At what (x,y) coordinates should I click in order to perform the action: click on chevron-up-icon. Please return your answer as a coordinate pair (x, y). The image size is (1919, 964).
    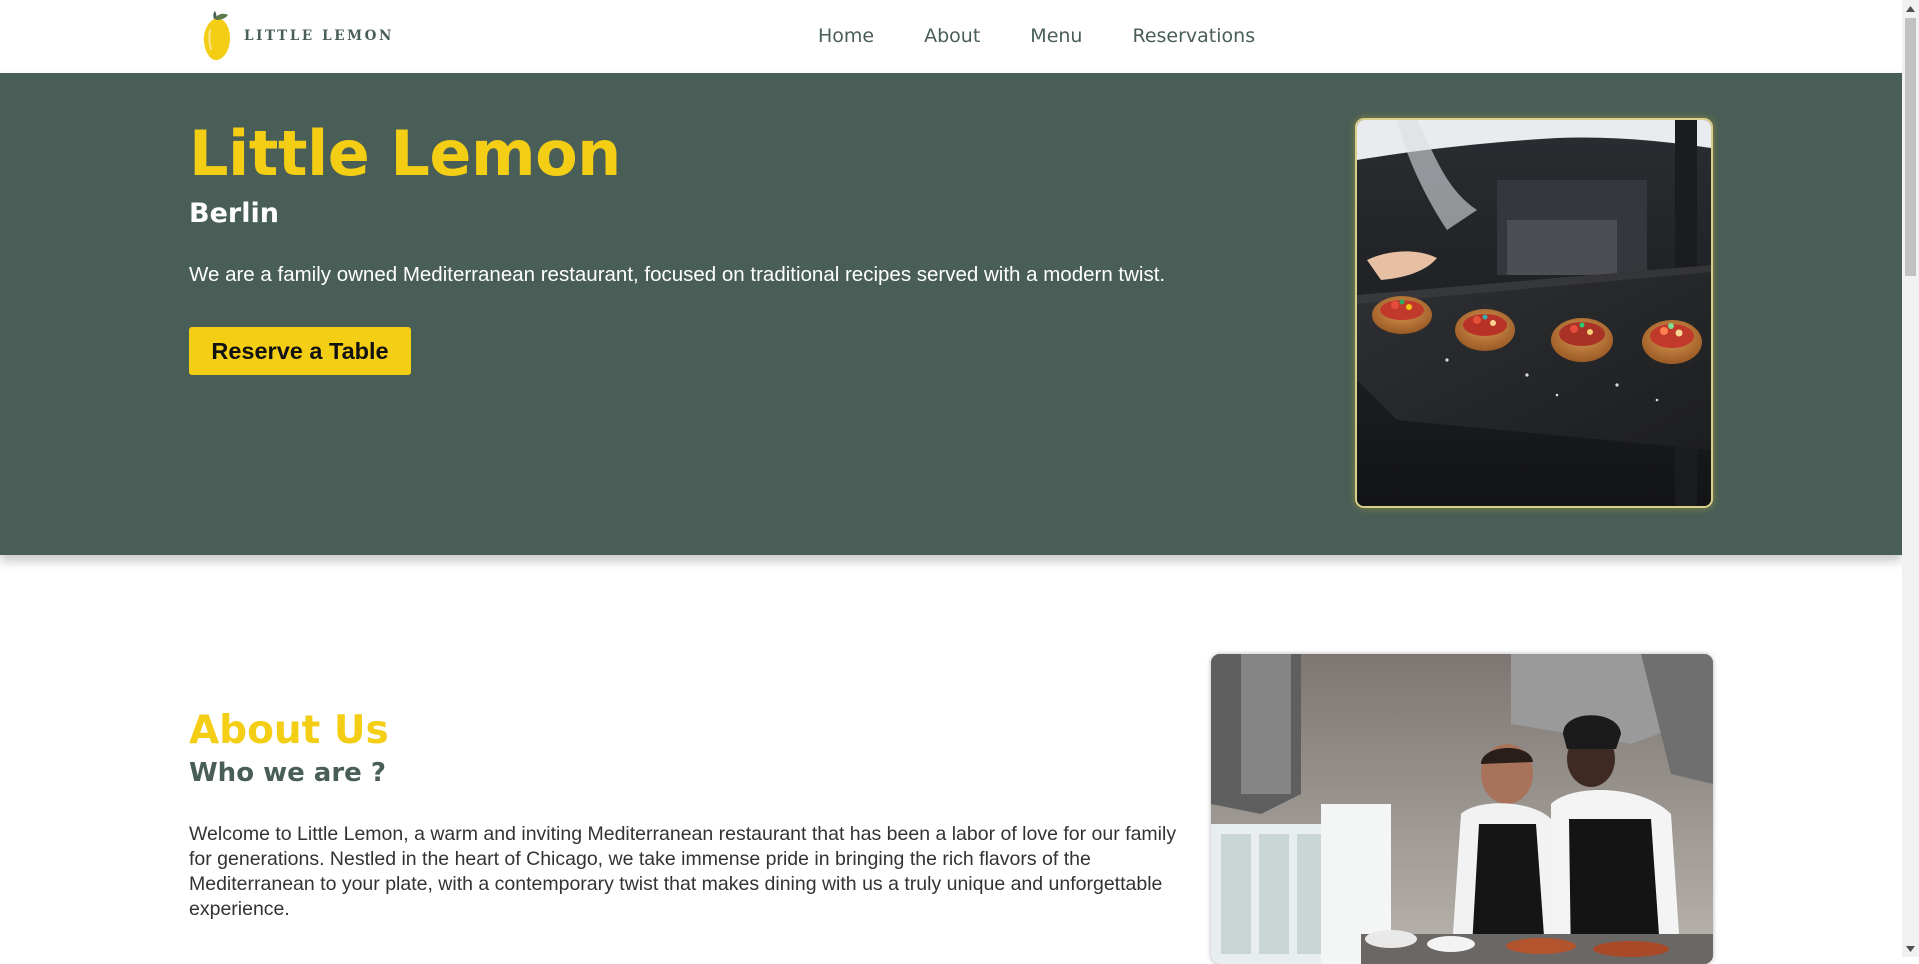
    Looking at the image, I should click on (1910, 8).